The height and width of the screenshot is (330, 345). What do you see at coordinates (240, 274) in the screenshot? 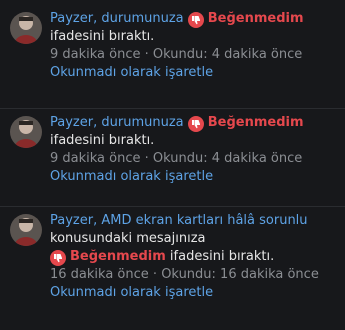
I see `read-time: Okundu: 16 dakika önce` at bounding box center [240, 274].